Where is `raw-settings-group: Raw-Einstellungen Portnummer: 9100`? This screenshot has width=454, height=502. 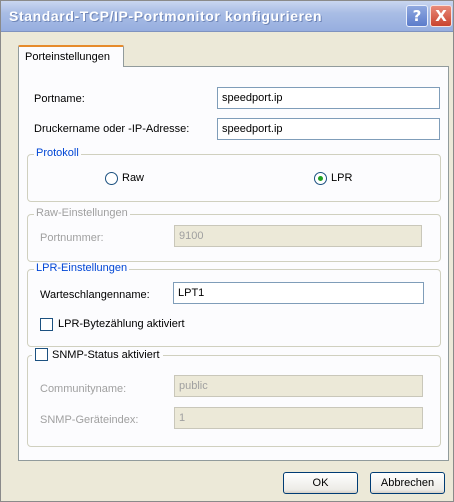
raw-settings-group: Raw-Einstellungen Portnummer: 9100 is located at coordinates (234, 234).